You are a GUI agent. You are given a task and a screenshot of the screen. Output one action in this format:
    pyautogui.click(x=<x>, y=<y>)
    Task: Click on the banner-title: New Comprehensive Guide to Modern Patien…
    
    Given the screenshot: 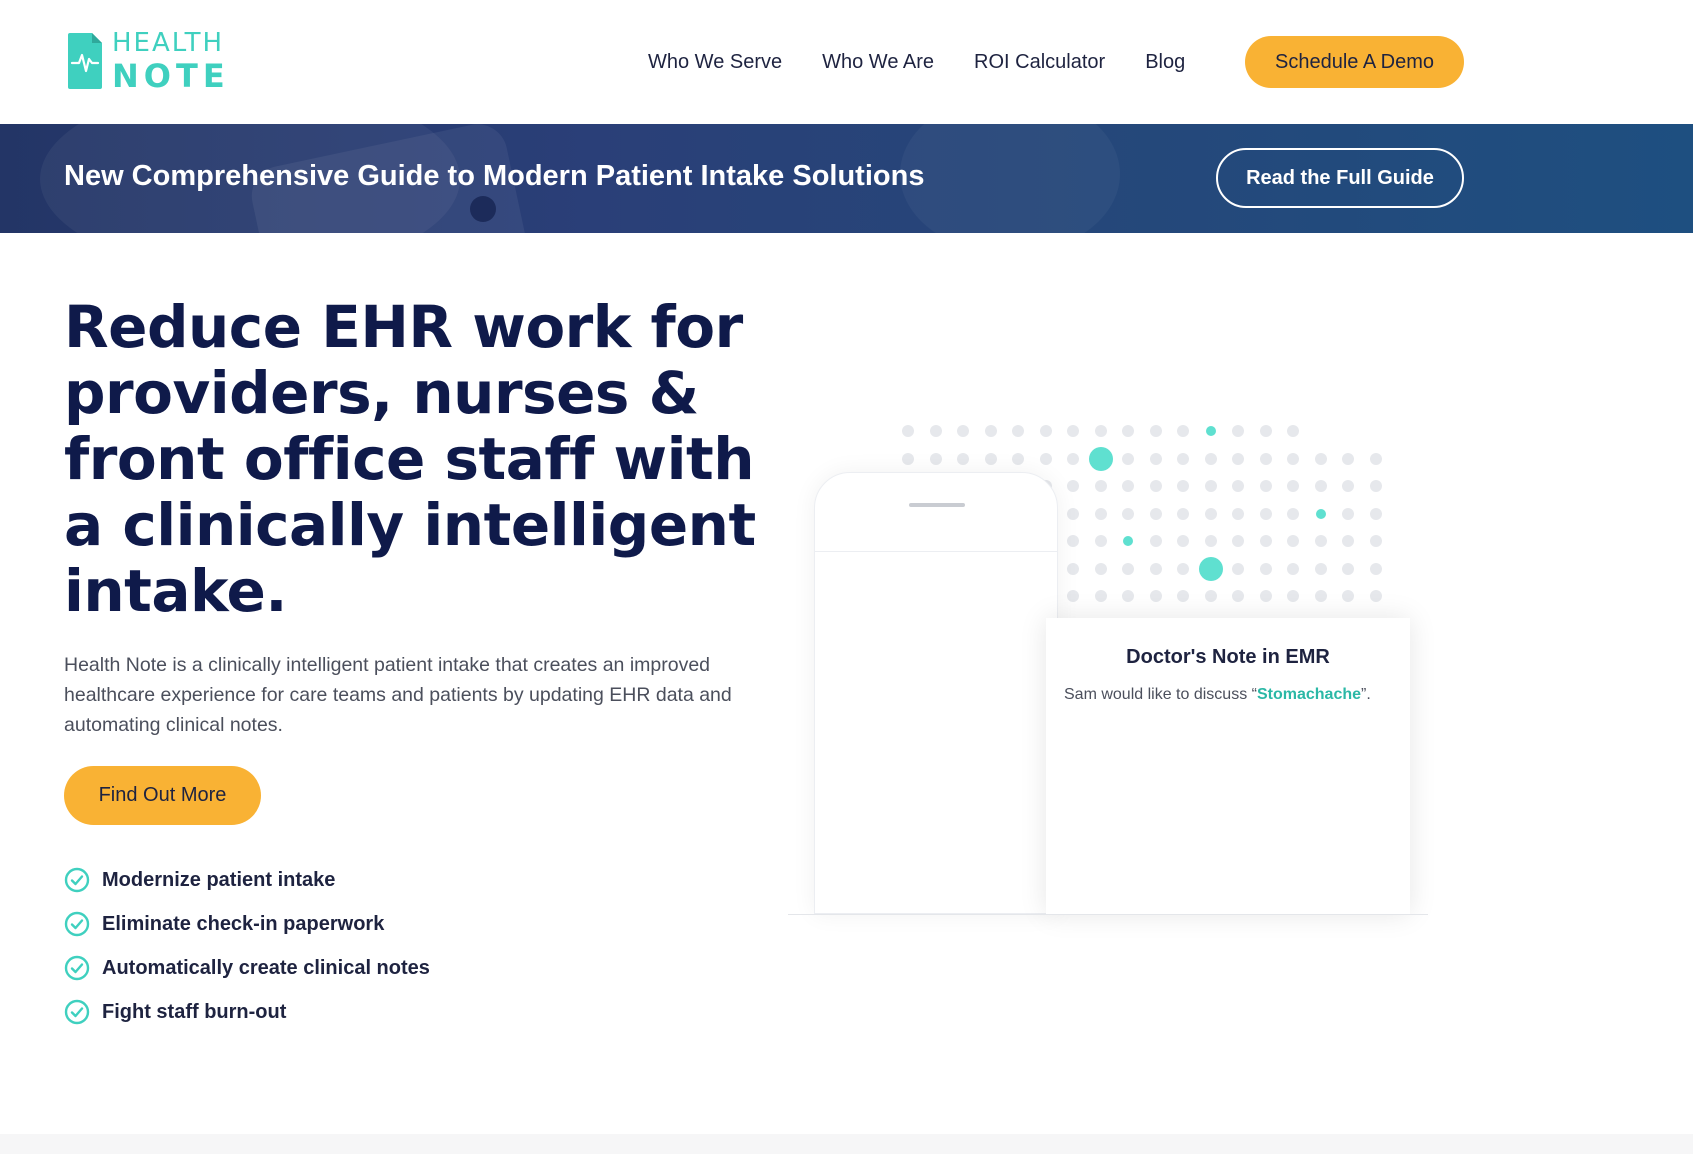 What is the action you would take?
    pyautogui.click(x=494, y=176)
    